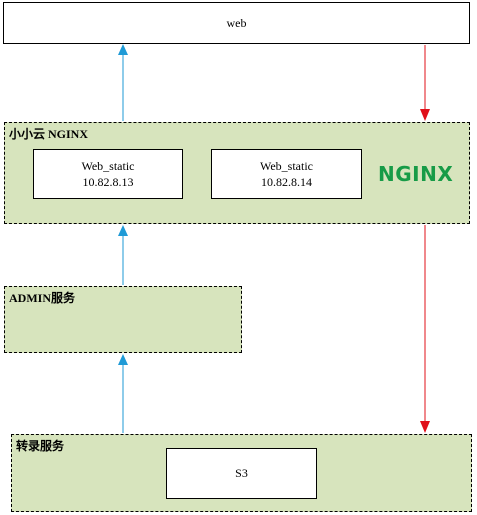 This screenshot has width=477, height=515. Describe the element at coordinates (123, 359) in the screenshot. I see `arrowhead-transcode-to-admin` at that location.